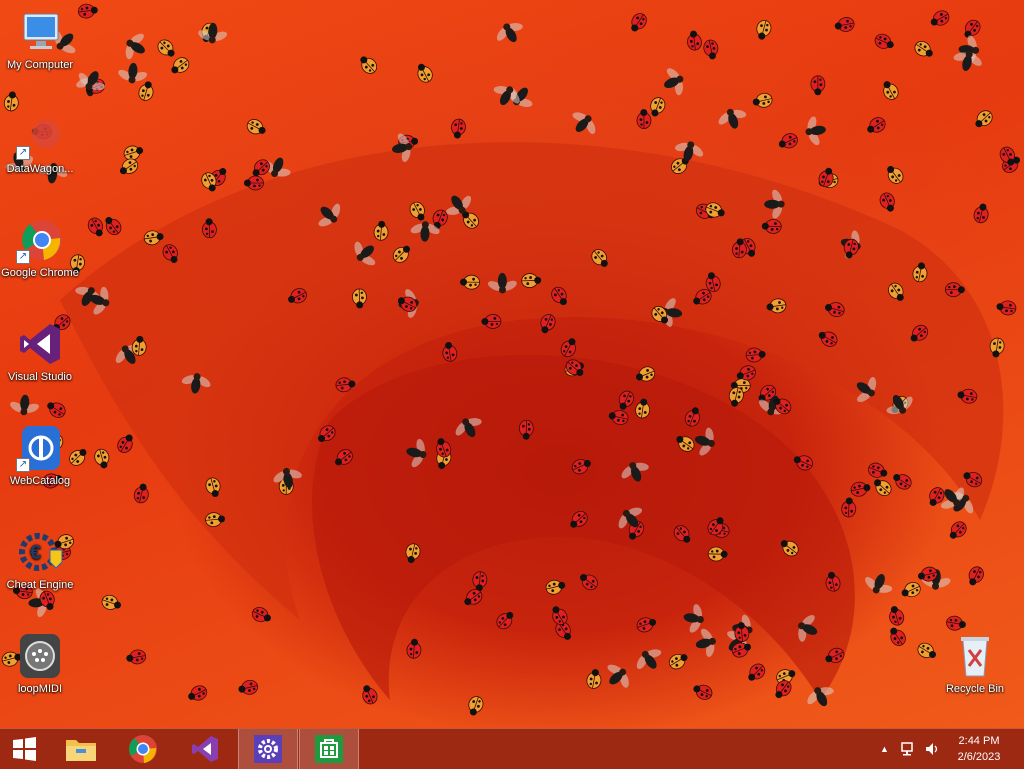  I want to click on datawagon-icon: ↗, so click(40, 136).